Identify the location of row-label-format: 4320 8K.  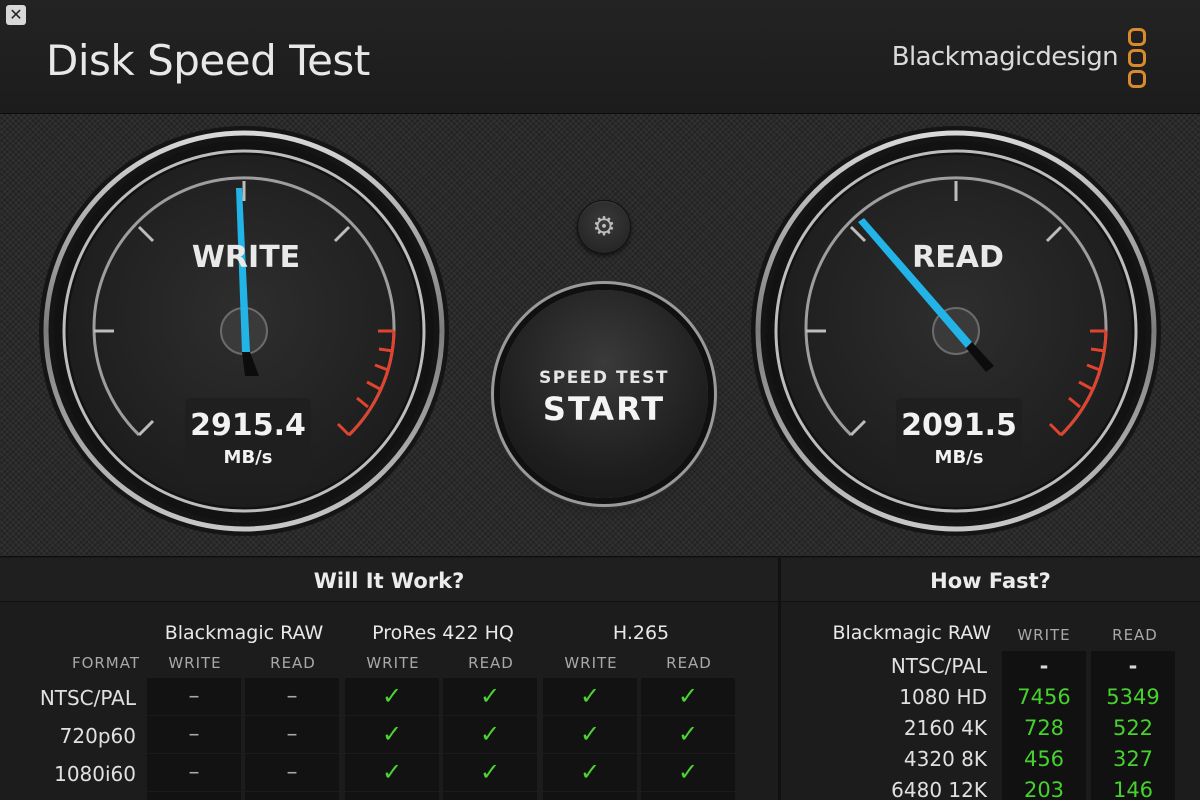
(945, 759).